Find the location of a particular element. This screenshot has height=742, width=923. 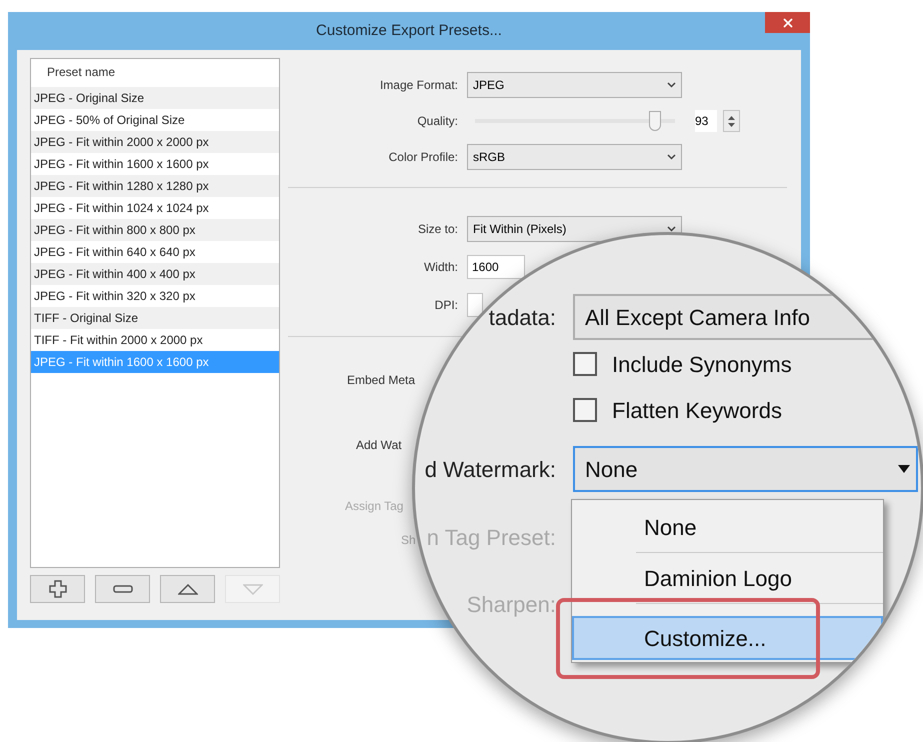

setting-label: Image Format: is located at coordinates (418, 85).